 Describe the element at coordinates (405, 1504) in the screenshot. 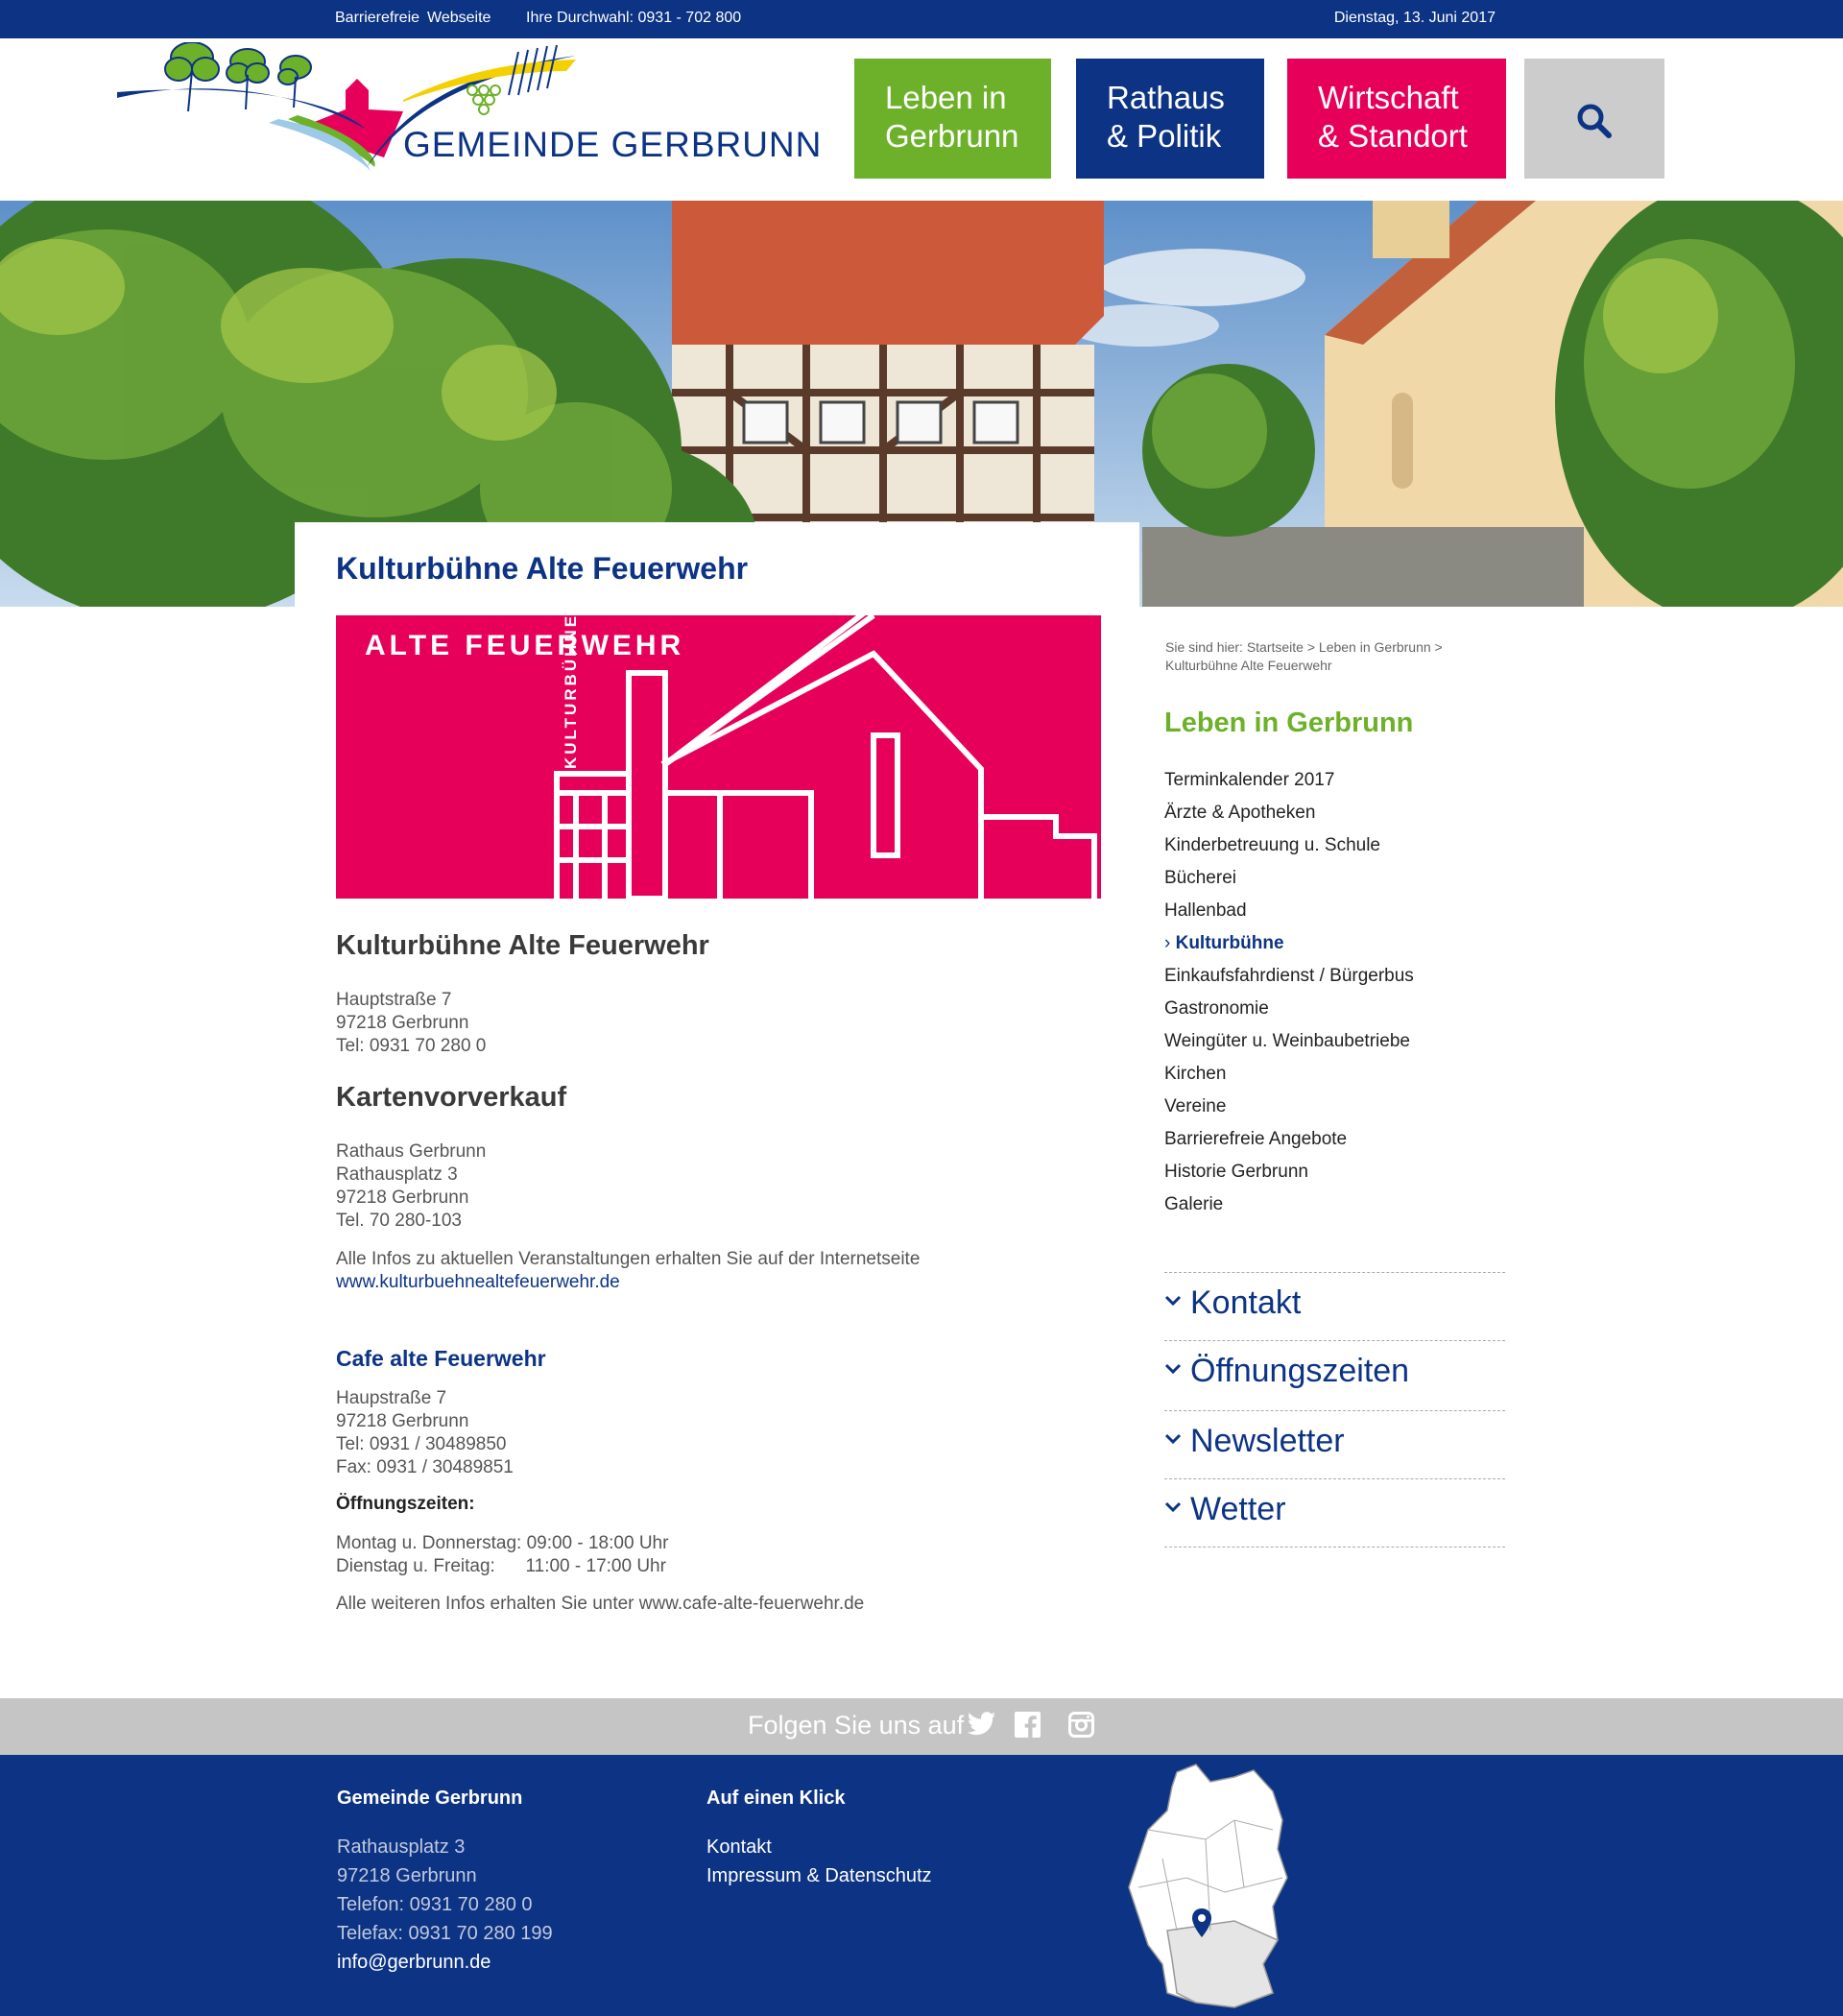

I see `hours-label: Öffnungszeiten:` at that location.